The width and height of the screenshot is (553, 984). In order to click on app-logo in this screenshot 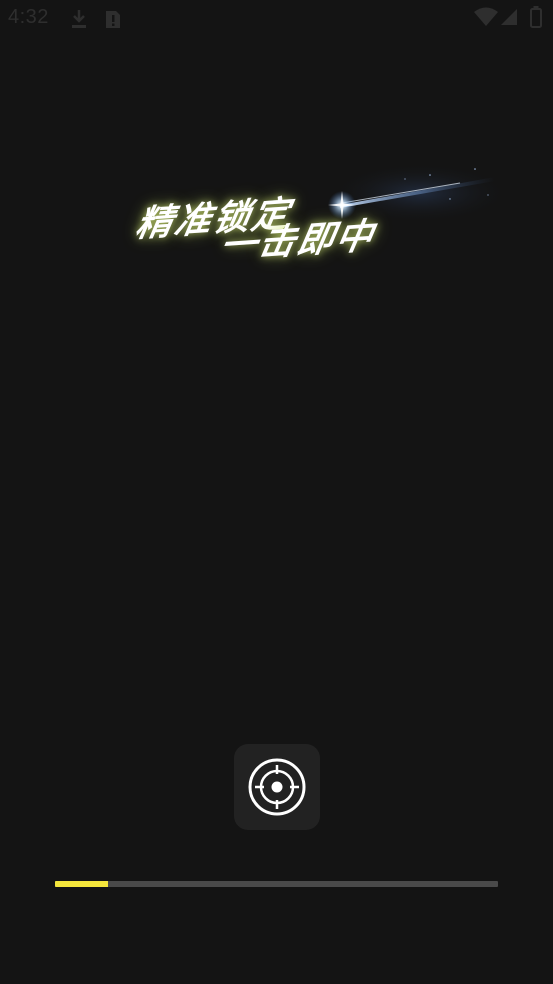, I will do `click(277, 787)`.